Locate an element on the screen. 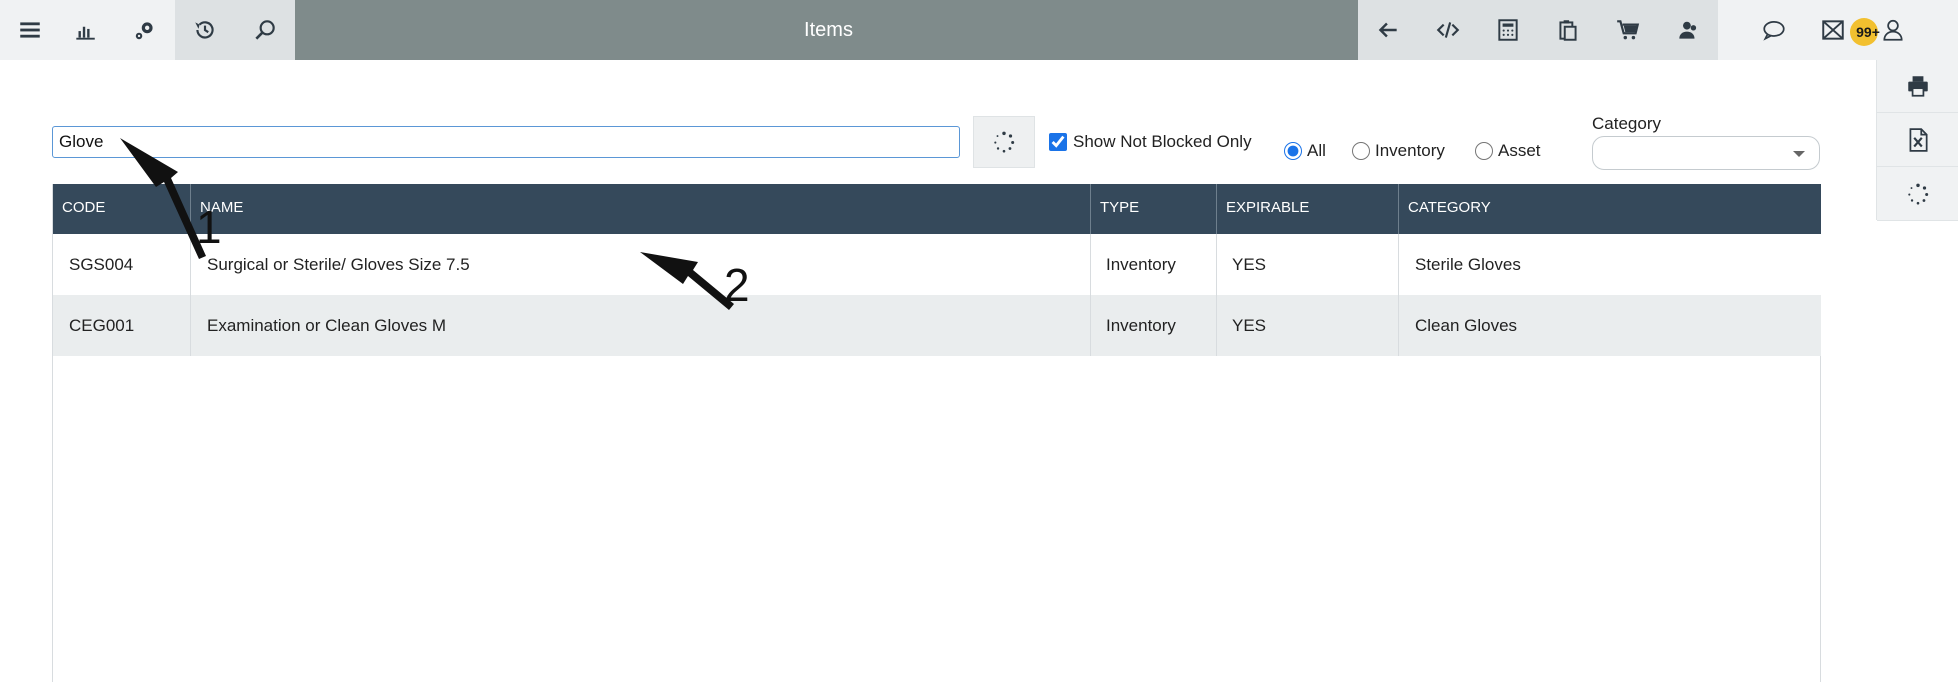  user-group-icon is located at coordinates (1688, 30).